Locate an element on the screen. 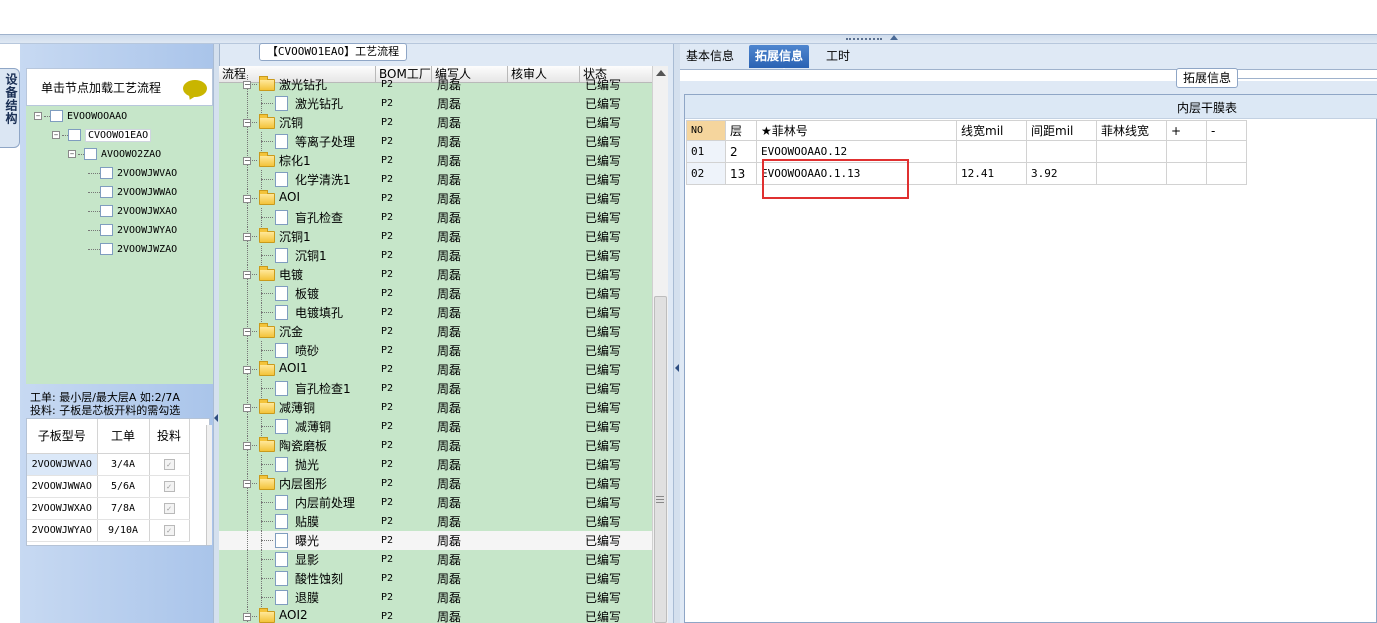 The height and width of the screenshot is (623, 1377). spacing-cell is located at coordinates (1061, 151).